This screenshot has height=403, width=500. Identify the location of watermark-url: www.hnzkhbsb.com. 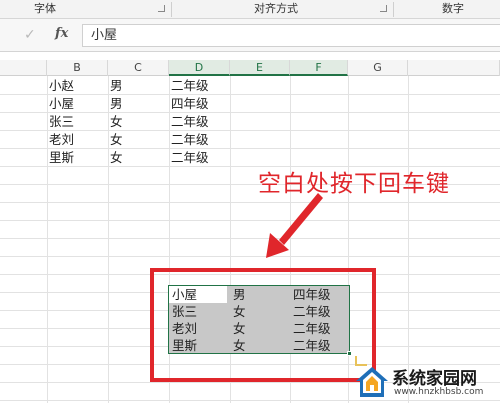
(439, 392).